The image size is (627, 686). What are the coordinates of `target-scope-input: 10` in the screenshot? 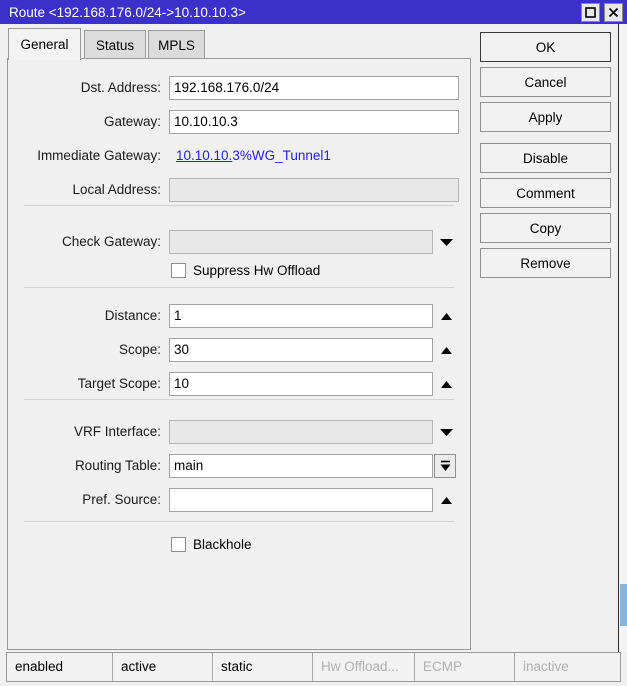 It's located at (301, 384).